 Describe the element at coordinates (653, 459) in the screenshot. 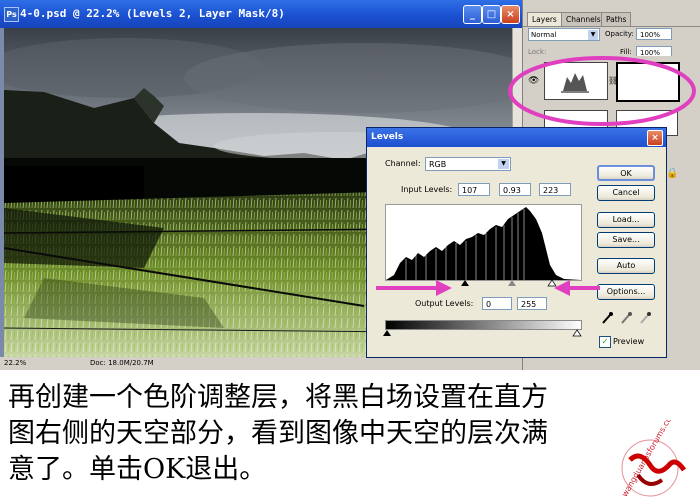

I see `watermark-logo: wangduanpsforums.com` at that location.